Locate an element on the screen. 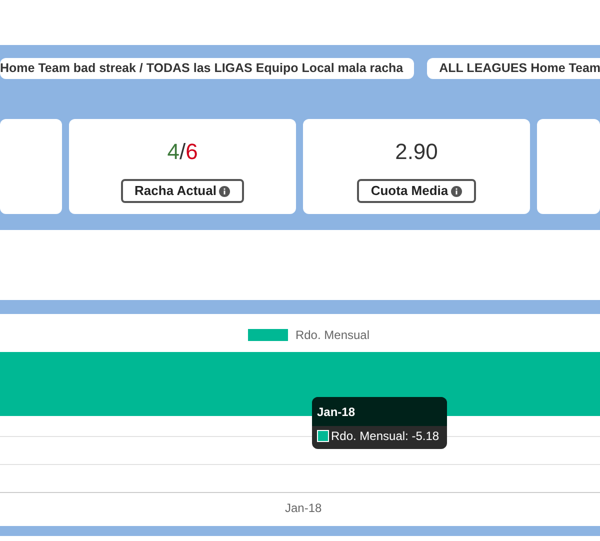  stat-value: 2.90 is located at coordinates (416, 152).